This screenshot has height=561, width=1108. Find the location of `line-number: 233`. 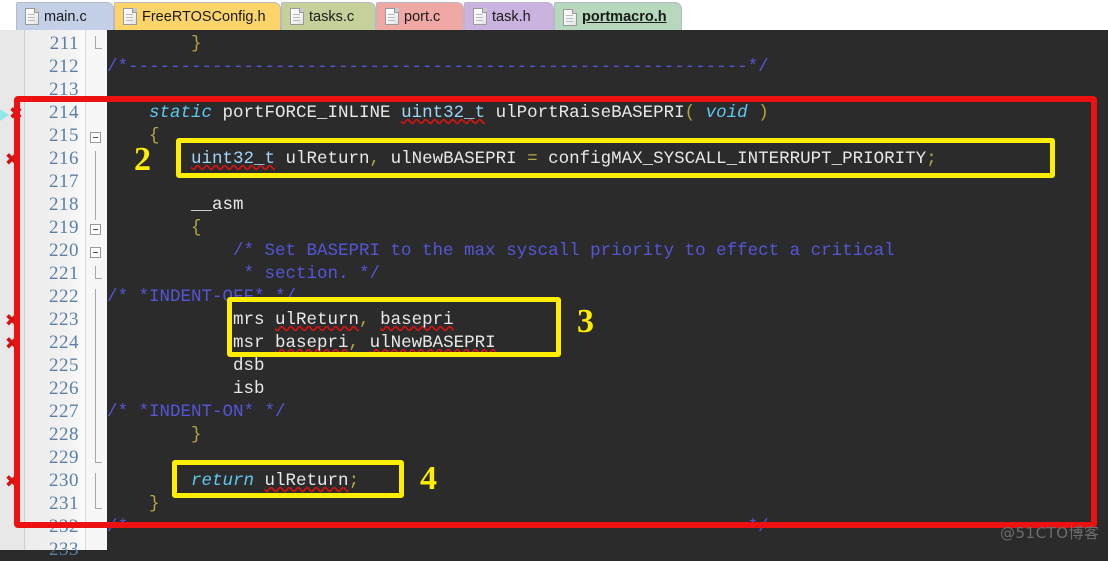

line-number: 233 is located at coordinates (64, 549).